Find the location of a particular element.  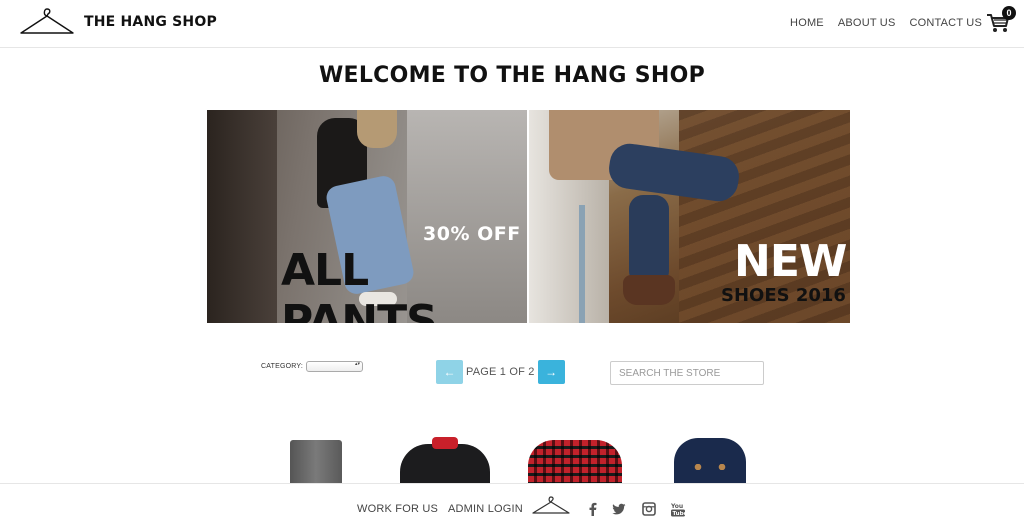

footer-admin-login-link: ADMIN LOGIN is located at coordinates (485, 509).